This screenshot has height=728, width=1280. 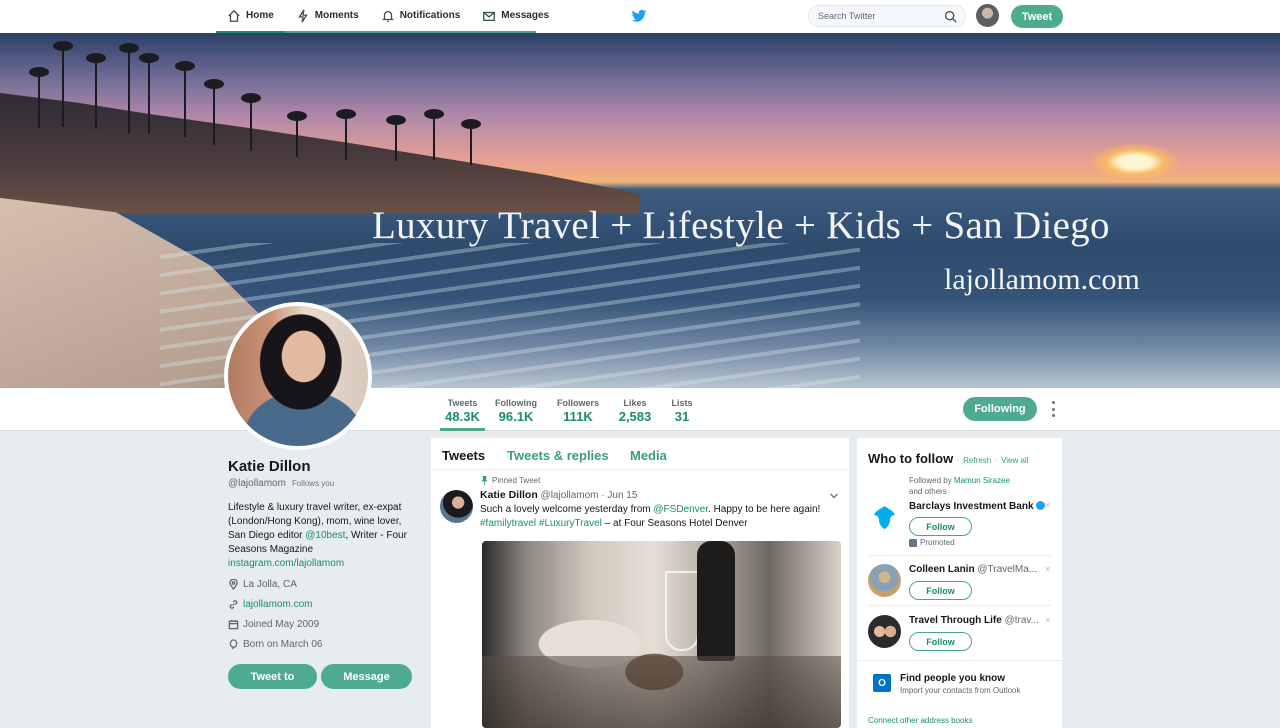 I want to click on promoted-icon, so click(x=913, y=542).